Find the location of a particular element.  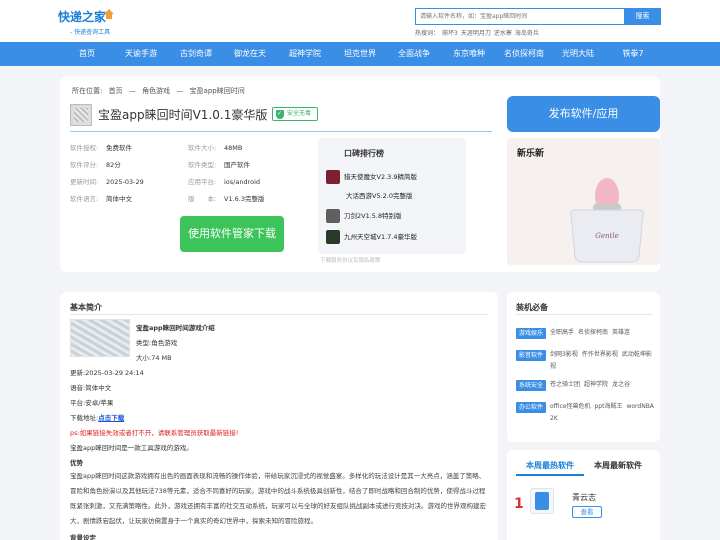

tag-link: 苍之骑士团 is located at coordinates (565, 384).